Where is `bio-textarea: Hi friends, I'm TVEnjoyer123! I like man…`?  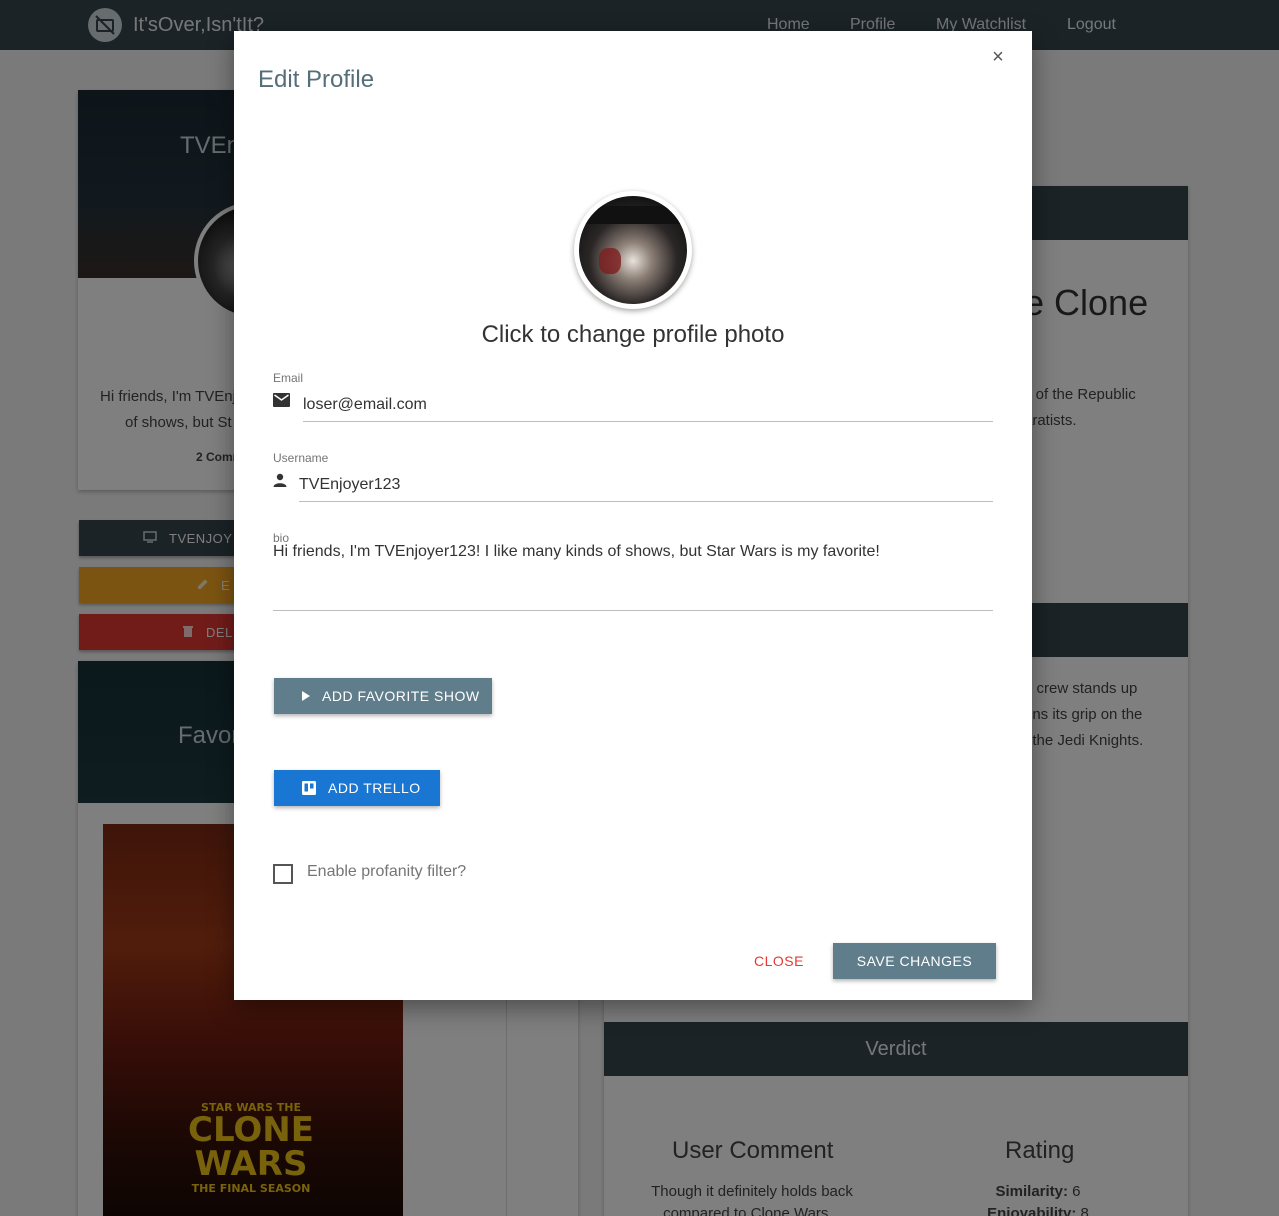 bio-textarea: Hi friends, I'm TVEnjoyer123! I like man… is located at coordinates (633, 576).